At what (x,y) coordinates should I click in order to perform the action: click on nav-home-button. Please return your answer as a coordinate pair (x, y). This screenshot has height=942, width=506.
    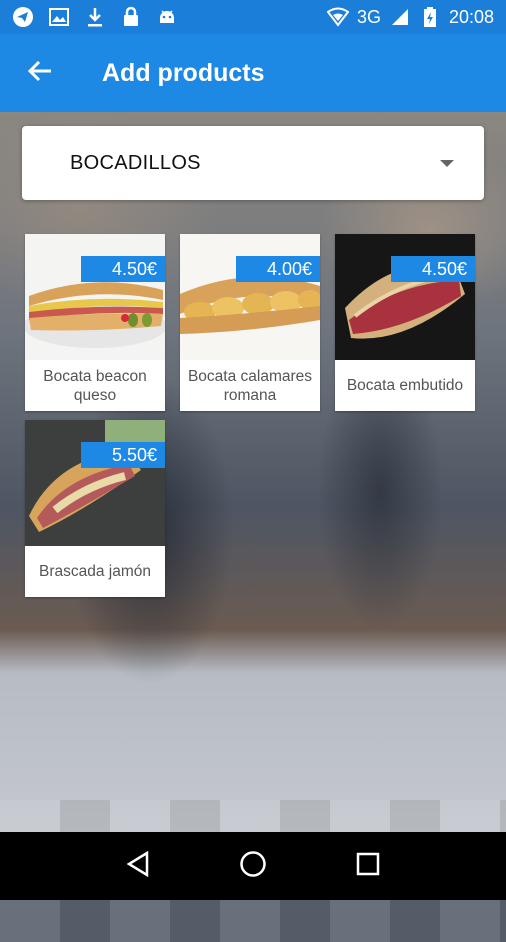
    Looking at the image, I should click on (253, 866).